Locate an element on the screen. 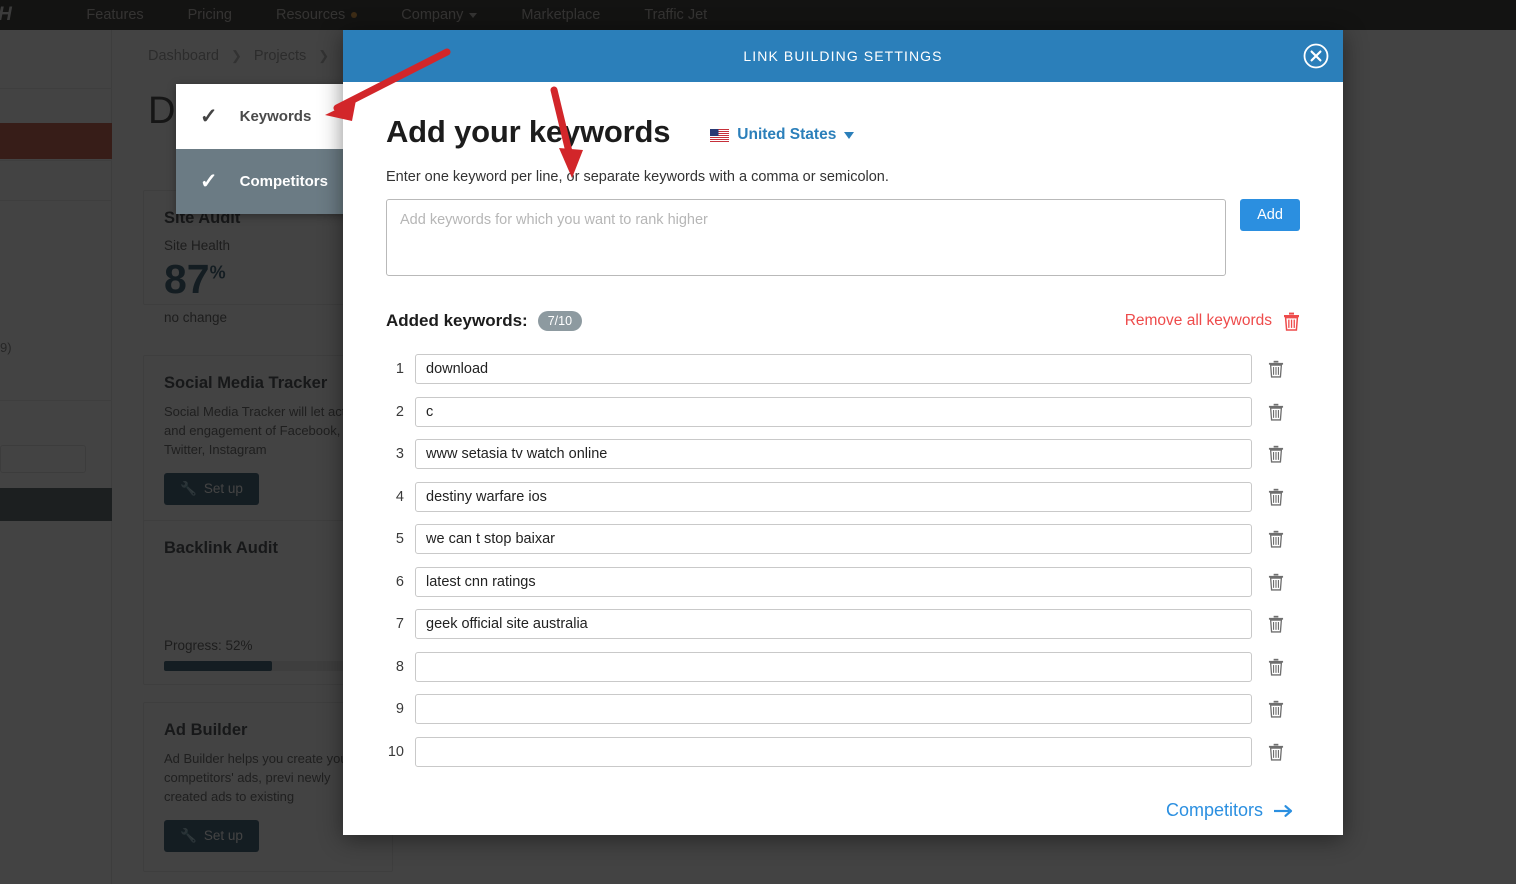 The image size is (1516, 884). modal-title: LINK BUILDING SETTINGS is located at coordinates (843, 56).